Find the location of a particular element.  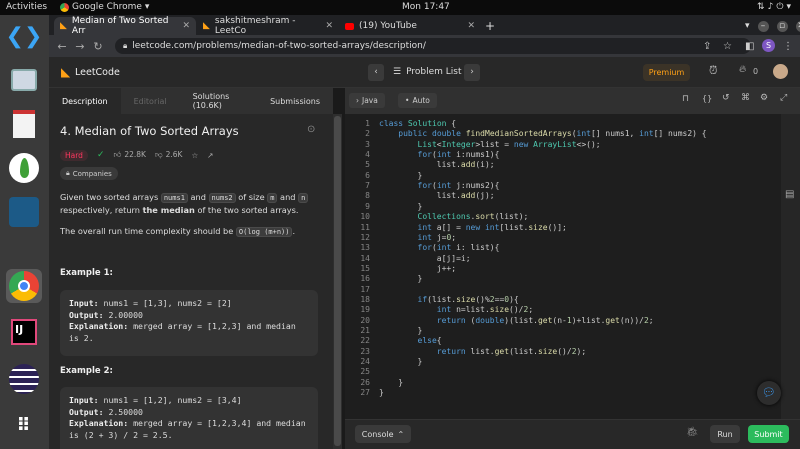

next-problem-button: › is located at coordinates (472, 72).